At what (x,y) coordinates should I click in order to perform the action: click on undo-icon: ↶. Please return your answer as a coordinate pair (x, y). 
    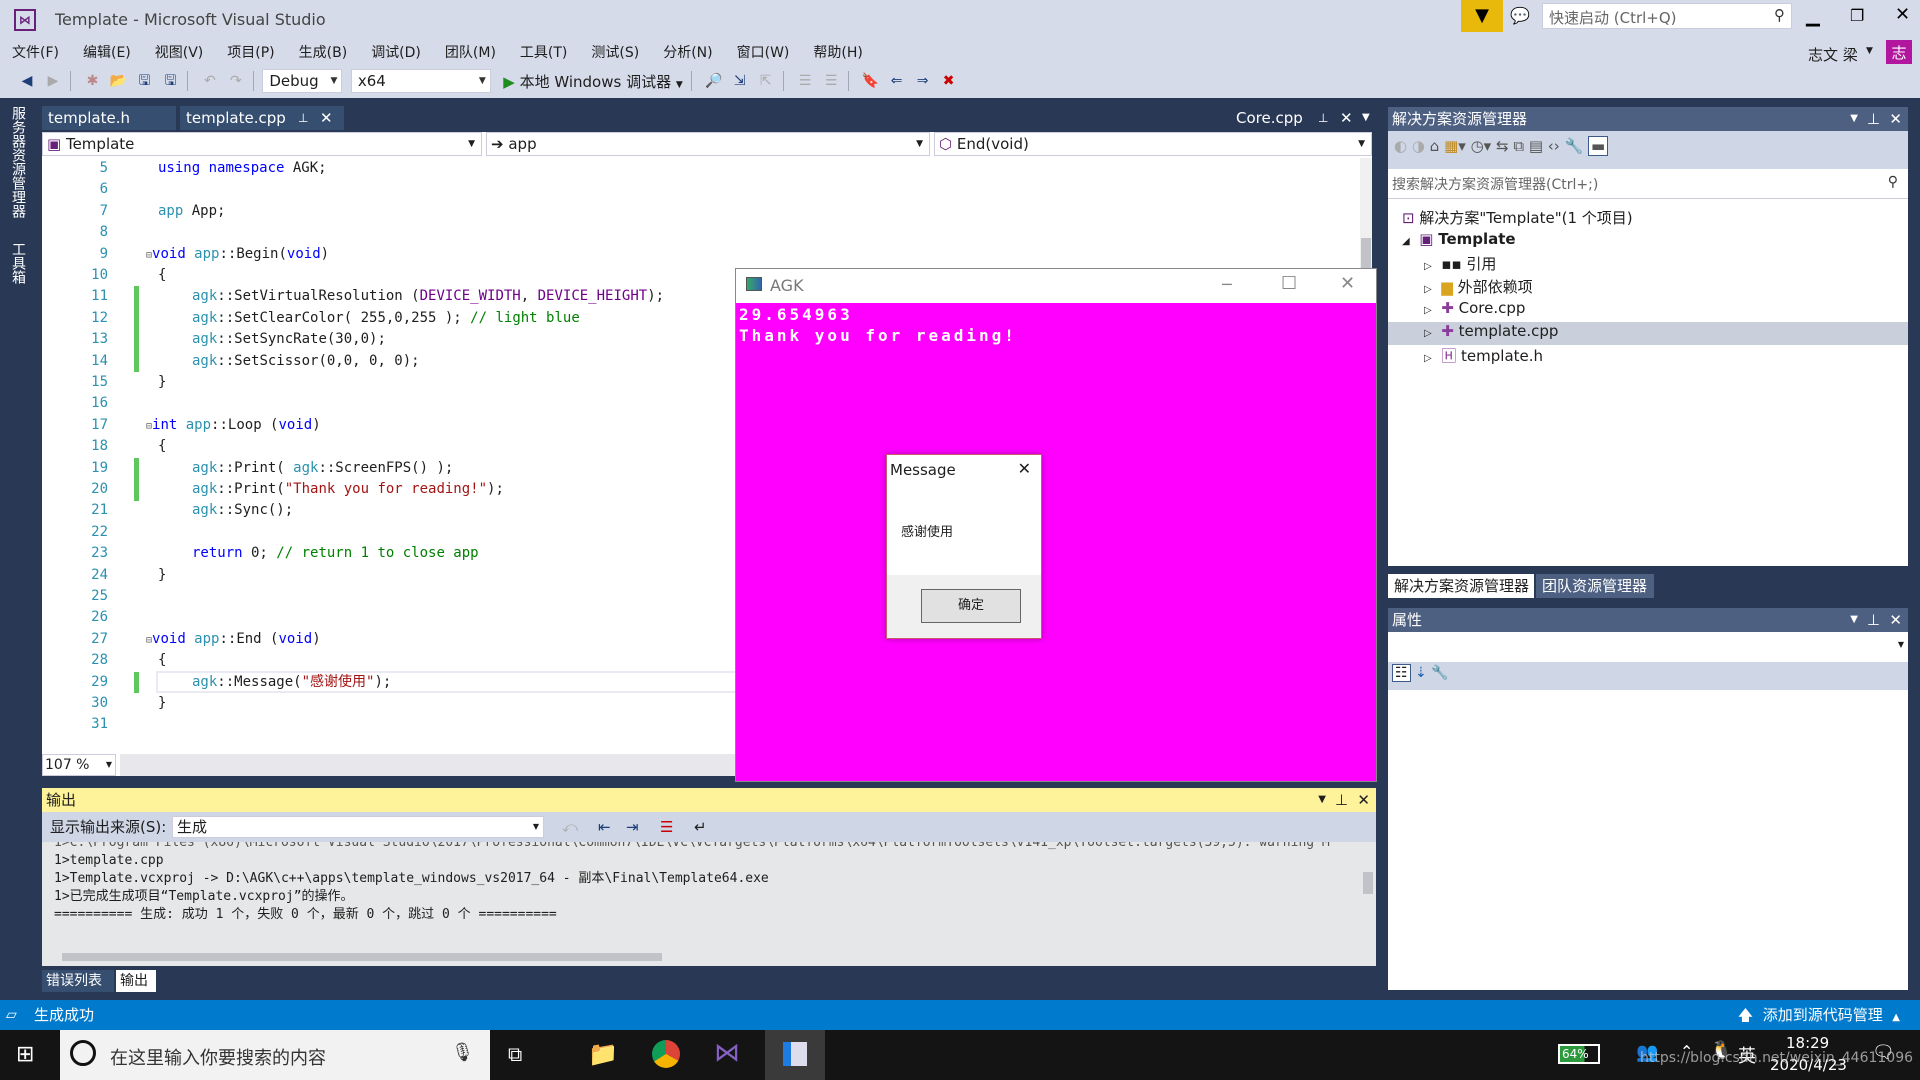
    Looking at the image, I should click on (210, 81).